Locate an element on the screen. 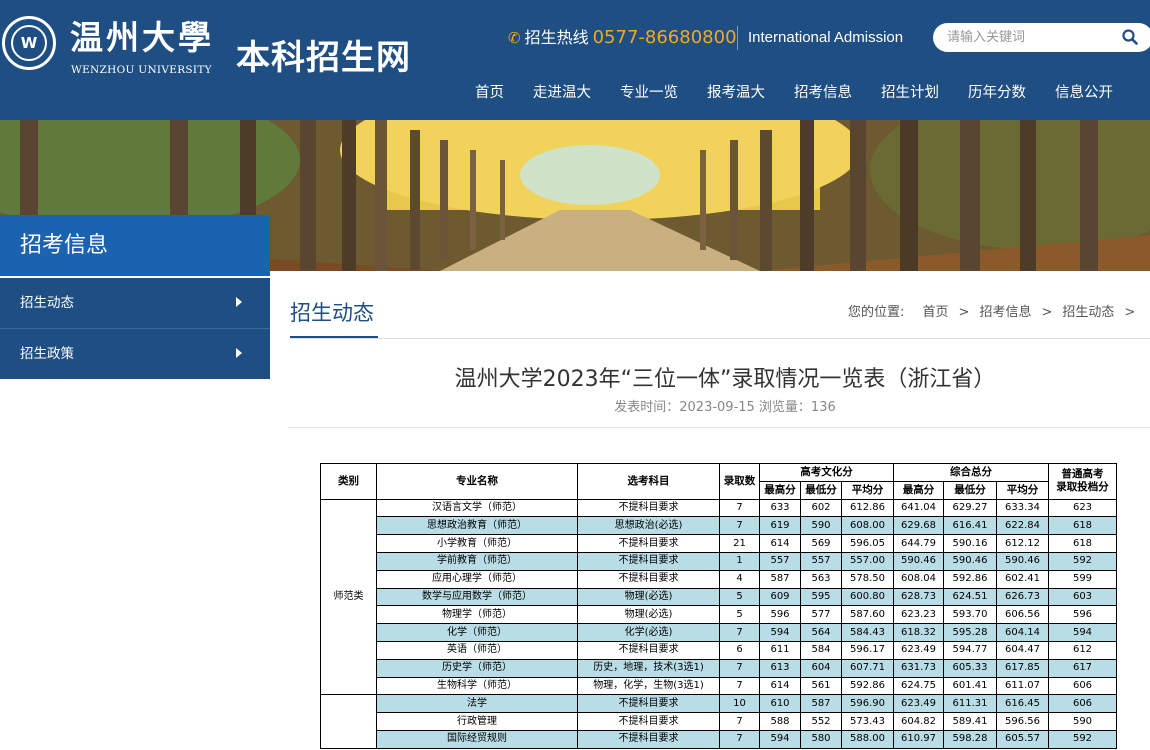  university-name-en: WENZHOU UNIVERSITY is located at coordinates (141, 70).